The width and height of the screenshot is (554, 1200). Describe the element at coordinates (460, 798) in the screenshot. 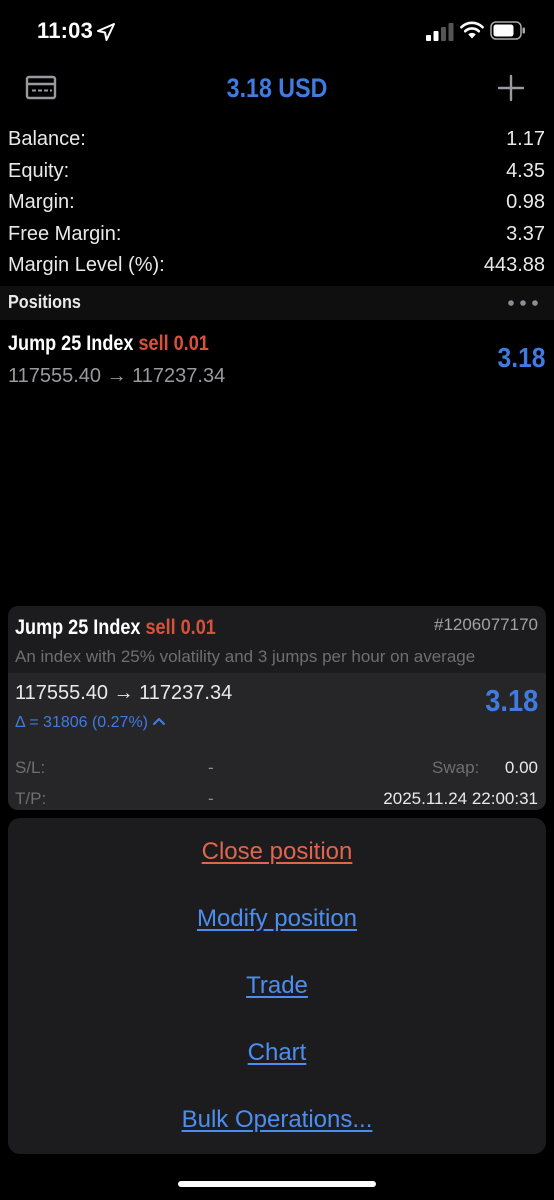

I see `open-time: 2025.11.24 22:00:31` at that location.